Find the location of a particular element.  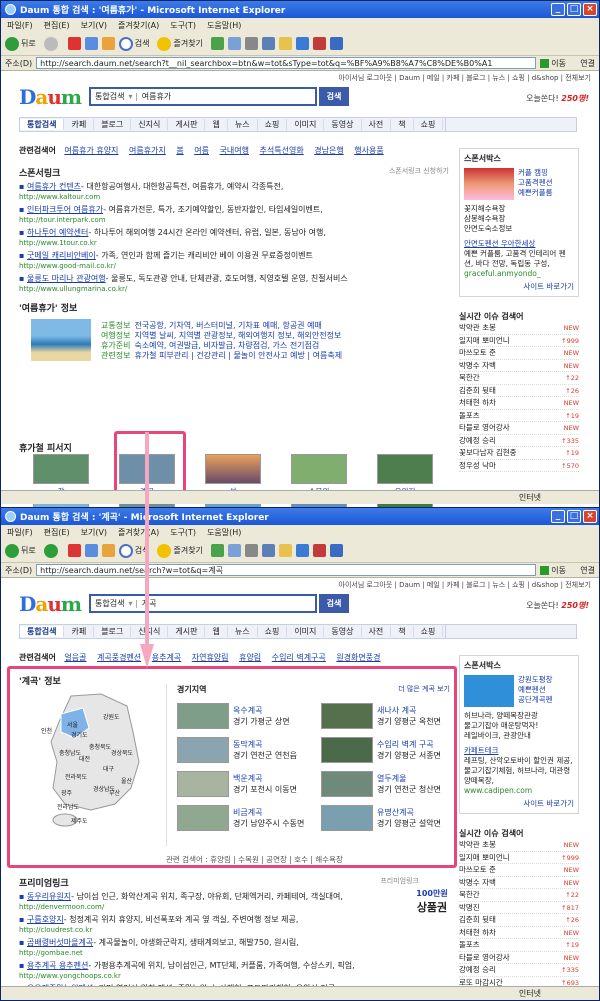

forward-button is located at coordinates (51, 43).